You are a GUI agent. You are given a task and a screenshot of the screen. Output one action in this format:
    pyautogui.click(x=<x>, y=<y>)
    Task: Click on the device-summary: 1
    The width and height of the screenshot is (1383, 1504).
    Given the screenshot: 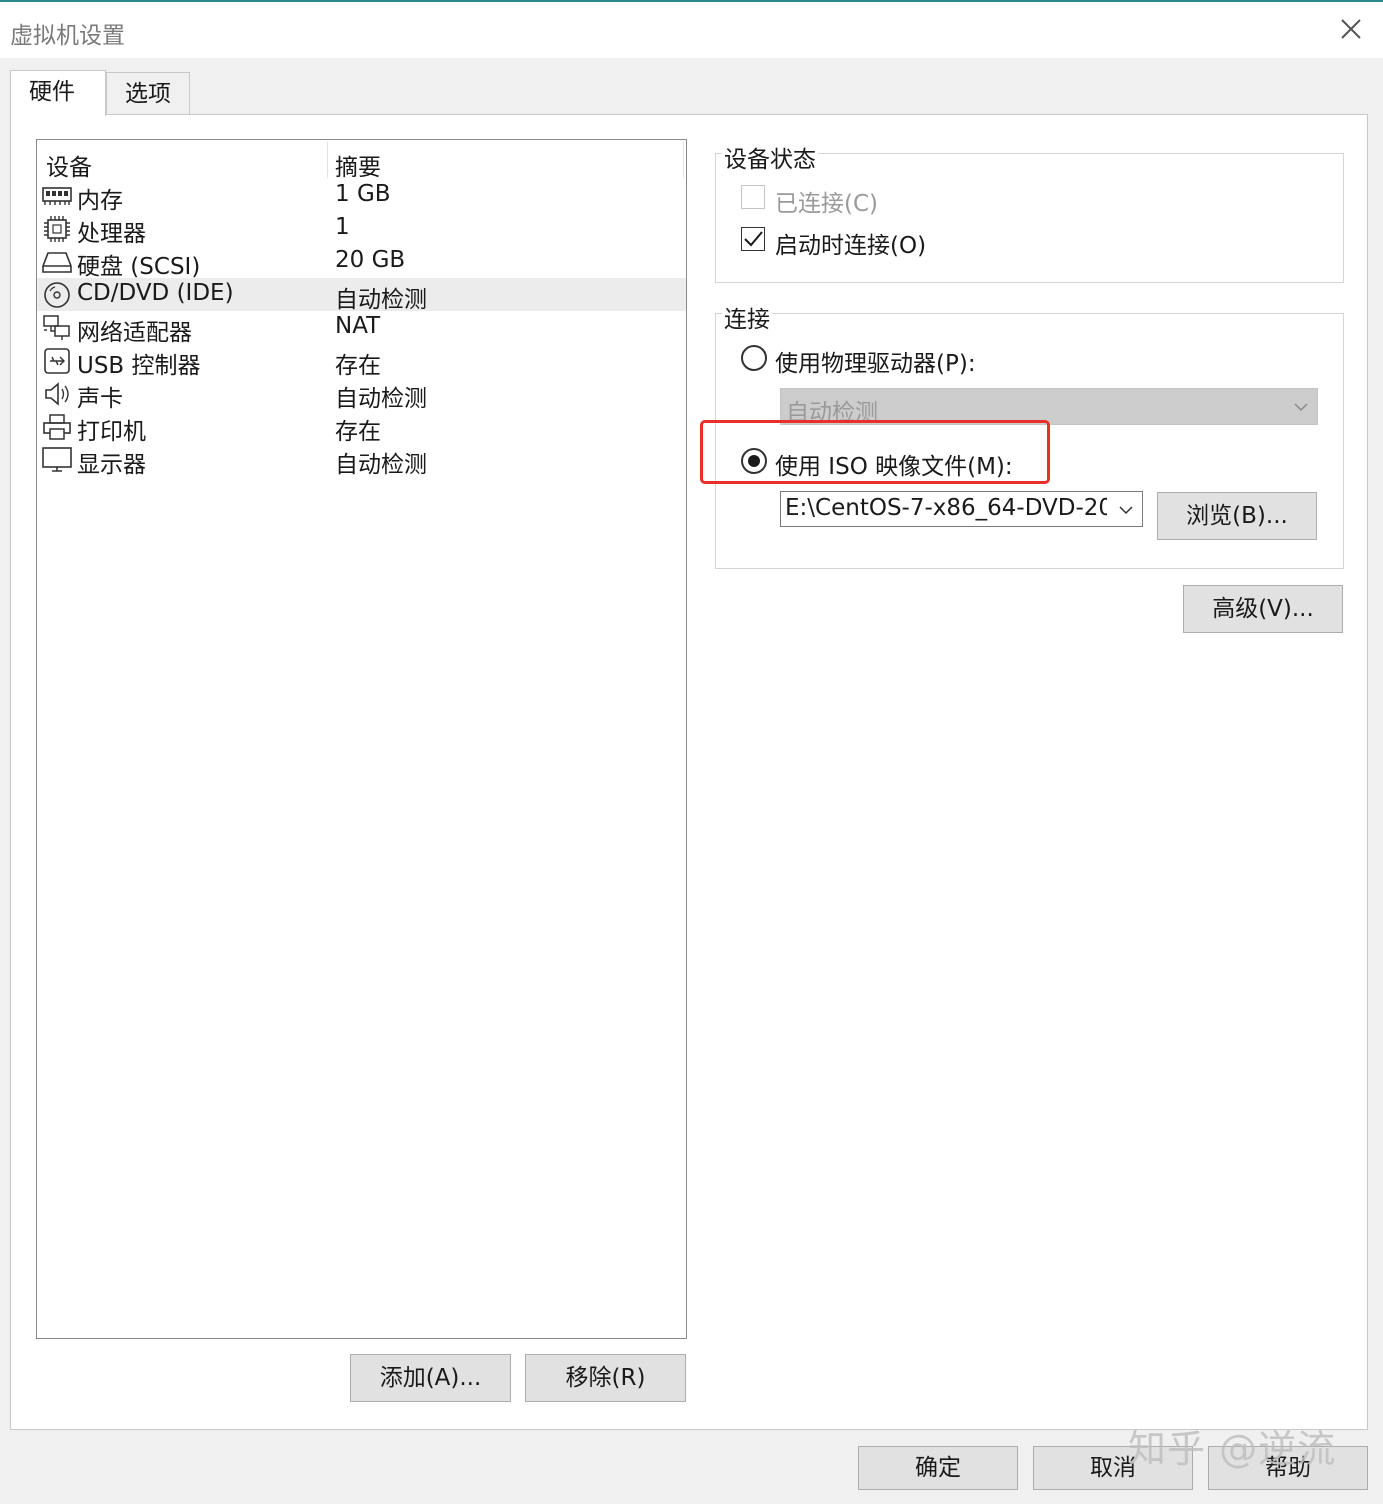 What is the action you would take?
    pyautogui.click(x=342, y=227)
    